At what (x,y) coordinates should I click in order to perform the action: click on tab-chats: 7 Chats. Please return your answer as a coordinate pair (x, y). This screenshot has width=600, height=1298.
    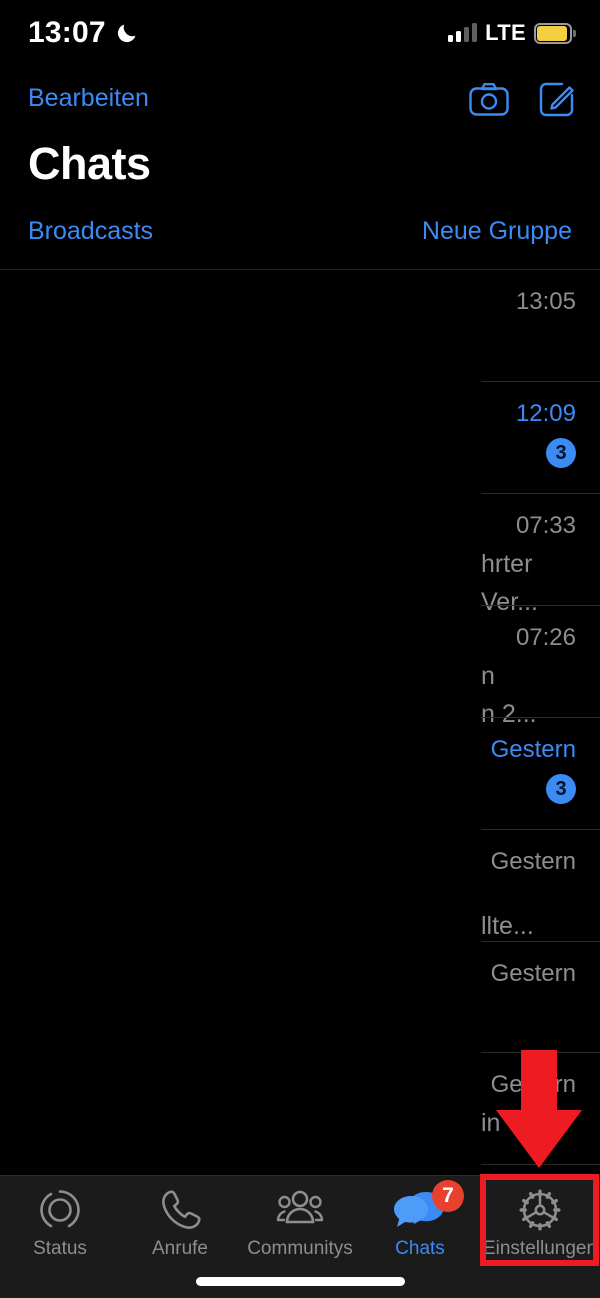
    Looking at the image, I should click on (420, 1224).